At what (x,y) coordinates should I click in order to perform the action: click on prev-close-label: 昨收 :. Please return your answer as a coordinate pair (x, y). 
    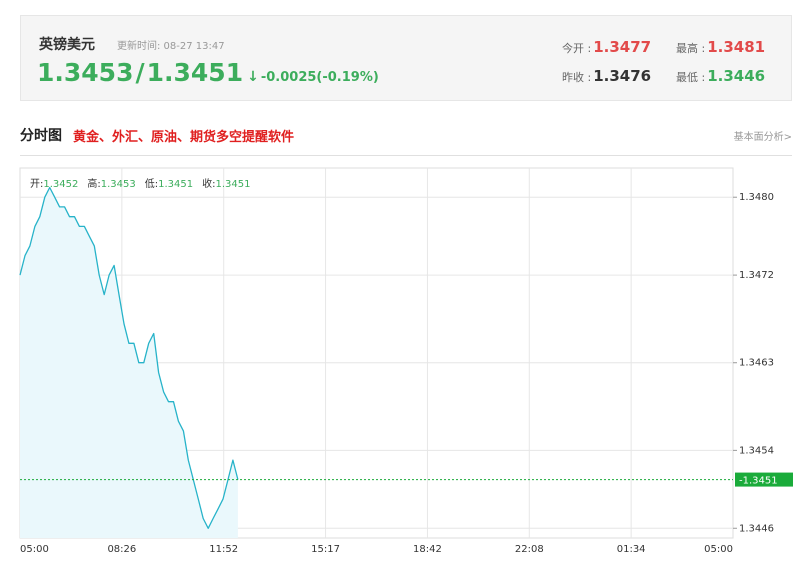
    Looking at the image, I should click on (577, 77).